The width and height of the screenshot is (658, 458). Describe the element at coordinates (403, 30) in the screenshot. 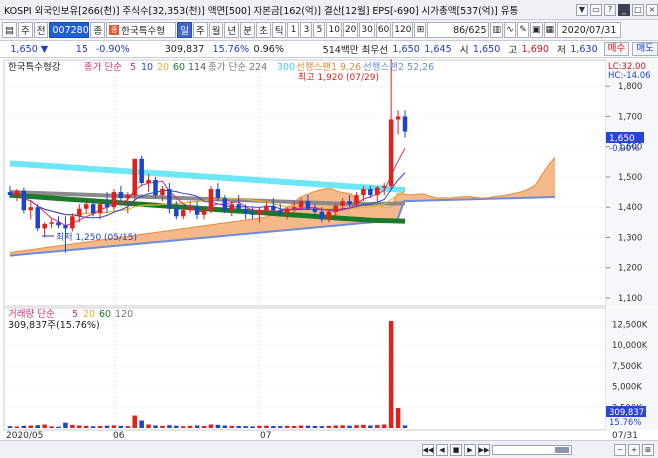

I see `minute-120: 120` at that location.